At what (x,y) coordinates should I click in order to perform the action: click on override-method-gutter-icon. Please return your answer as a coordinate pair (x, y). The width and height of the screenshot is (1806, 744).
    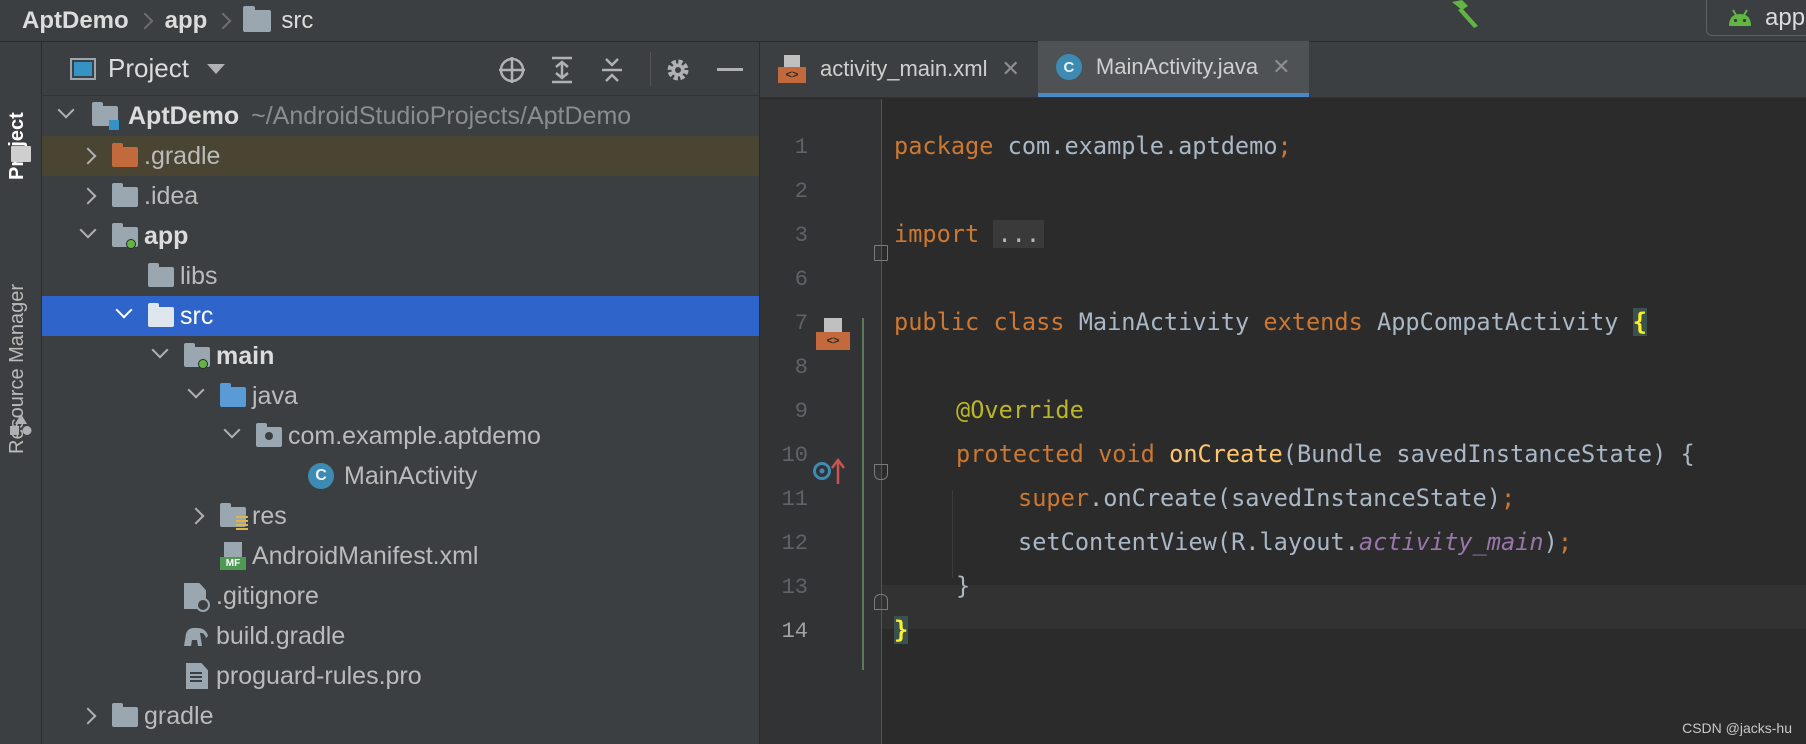
    Looking at the image, I should click on (829, 471).